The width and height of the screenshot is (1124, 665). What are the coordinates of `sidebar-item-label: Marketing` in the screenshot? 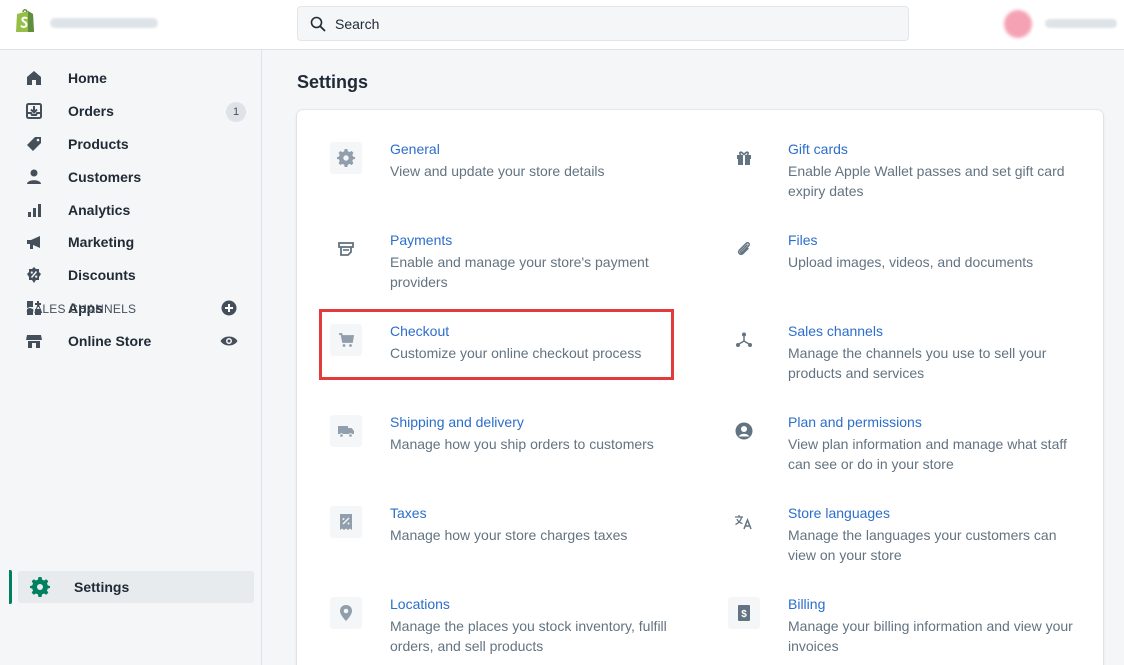 It's located at (101, 242).